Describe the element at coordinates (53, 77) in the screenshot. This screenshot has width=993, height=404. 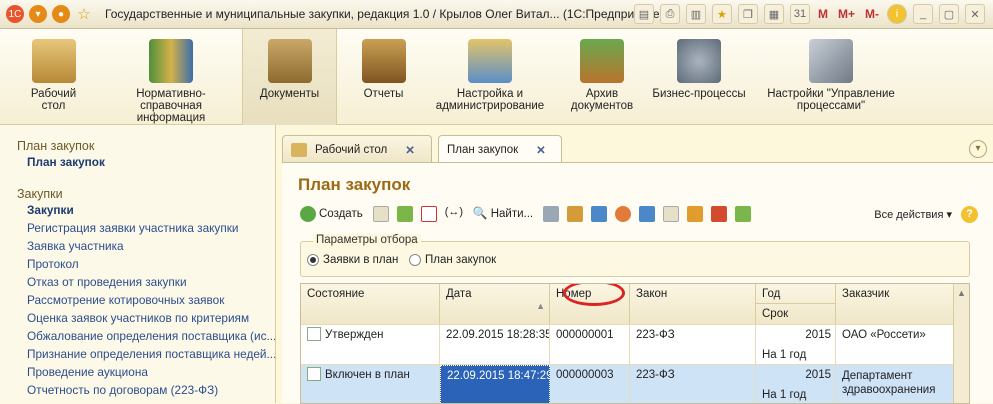
I see `section-desktop: Рабочий стол` at that location.